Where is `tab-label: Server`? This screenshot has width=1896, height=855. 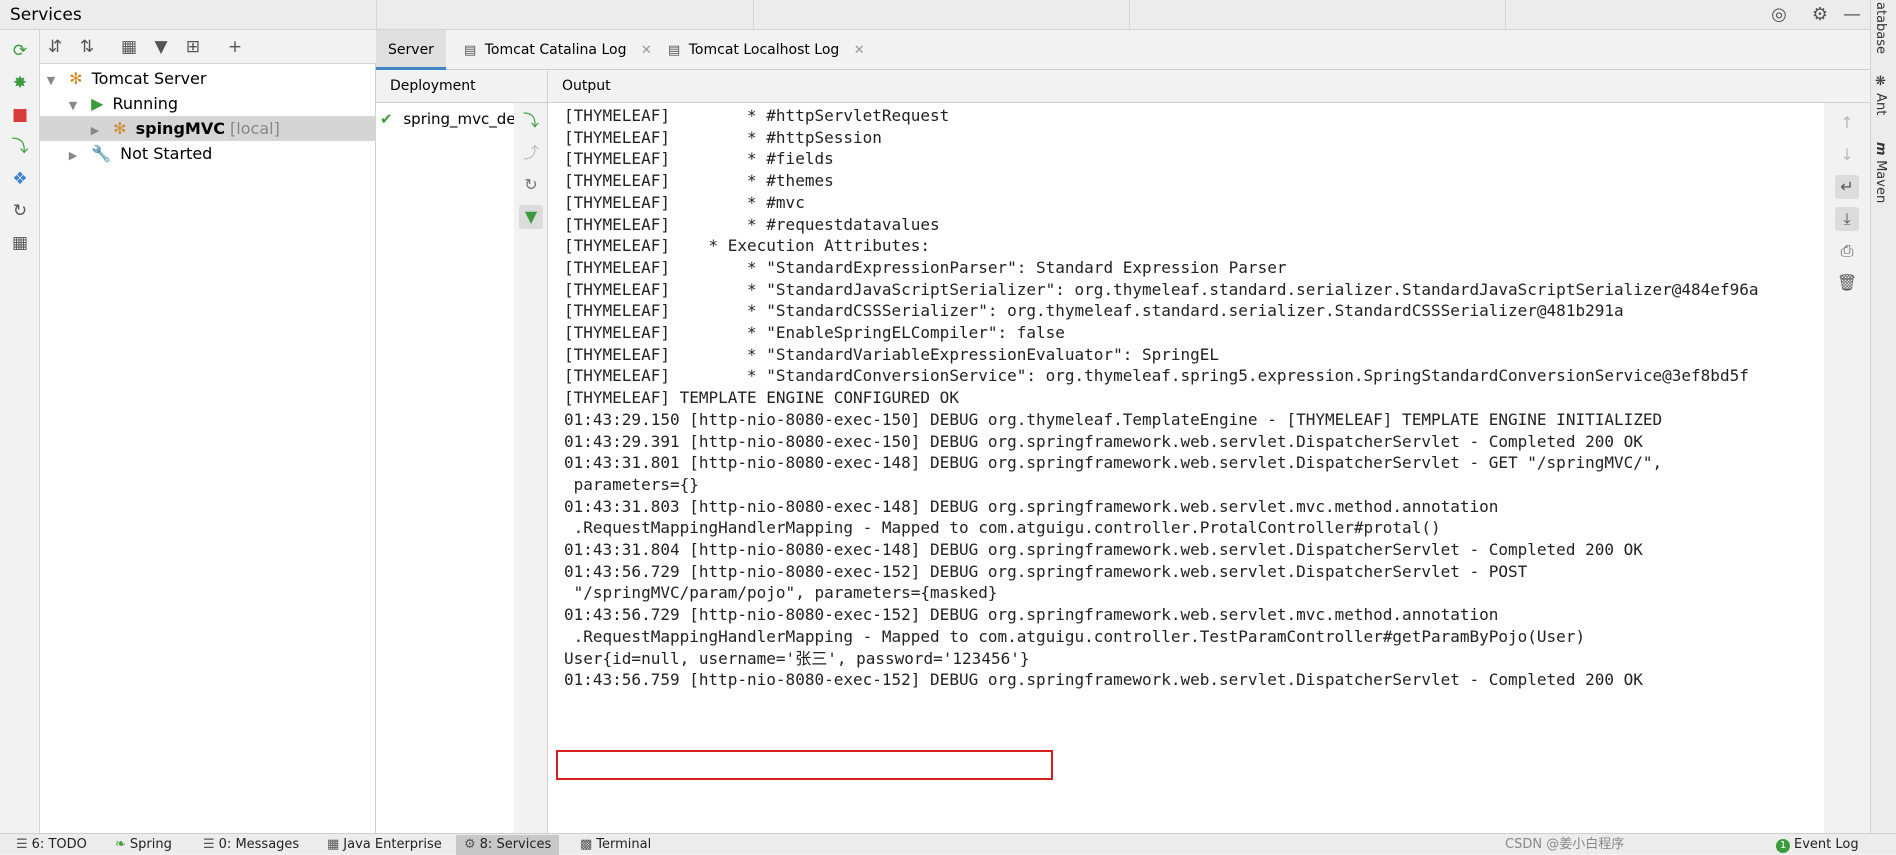 tab-label: Server is located at coordinates (411, 50).